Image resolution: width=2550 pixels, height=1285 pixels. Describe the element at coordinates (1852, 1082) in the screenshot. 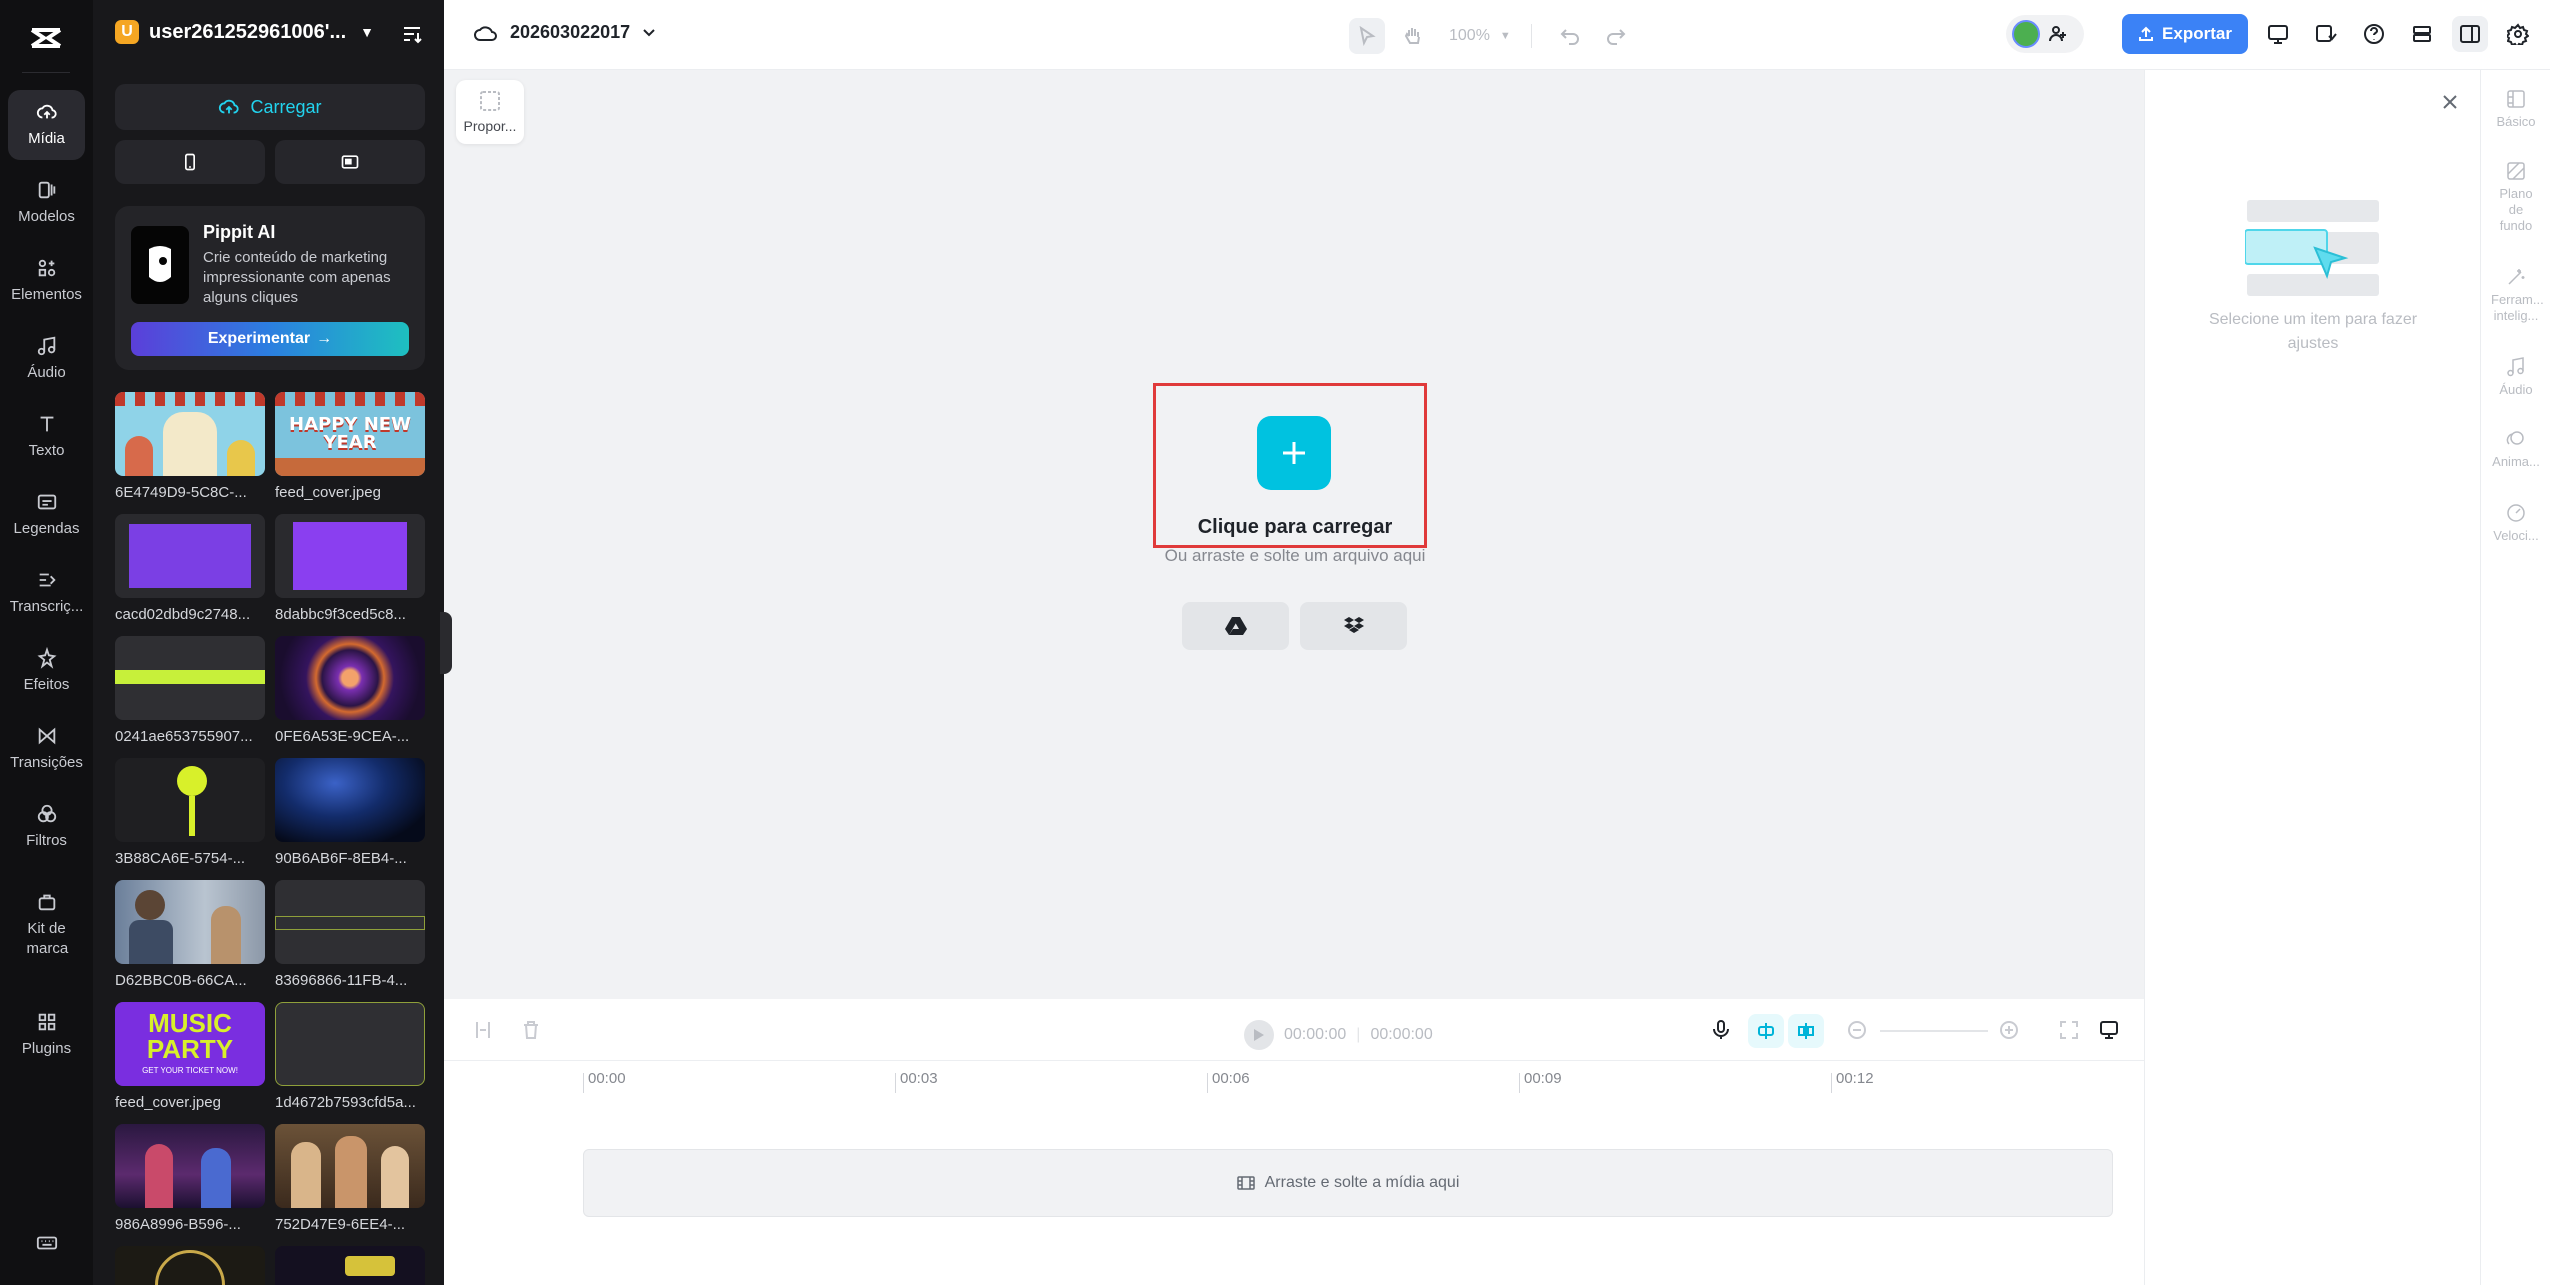

I see `ruler-tick: 00:12` at that location.